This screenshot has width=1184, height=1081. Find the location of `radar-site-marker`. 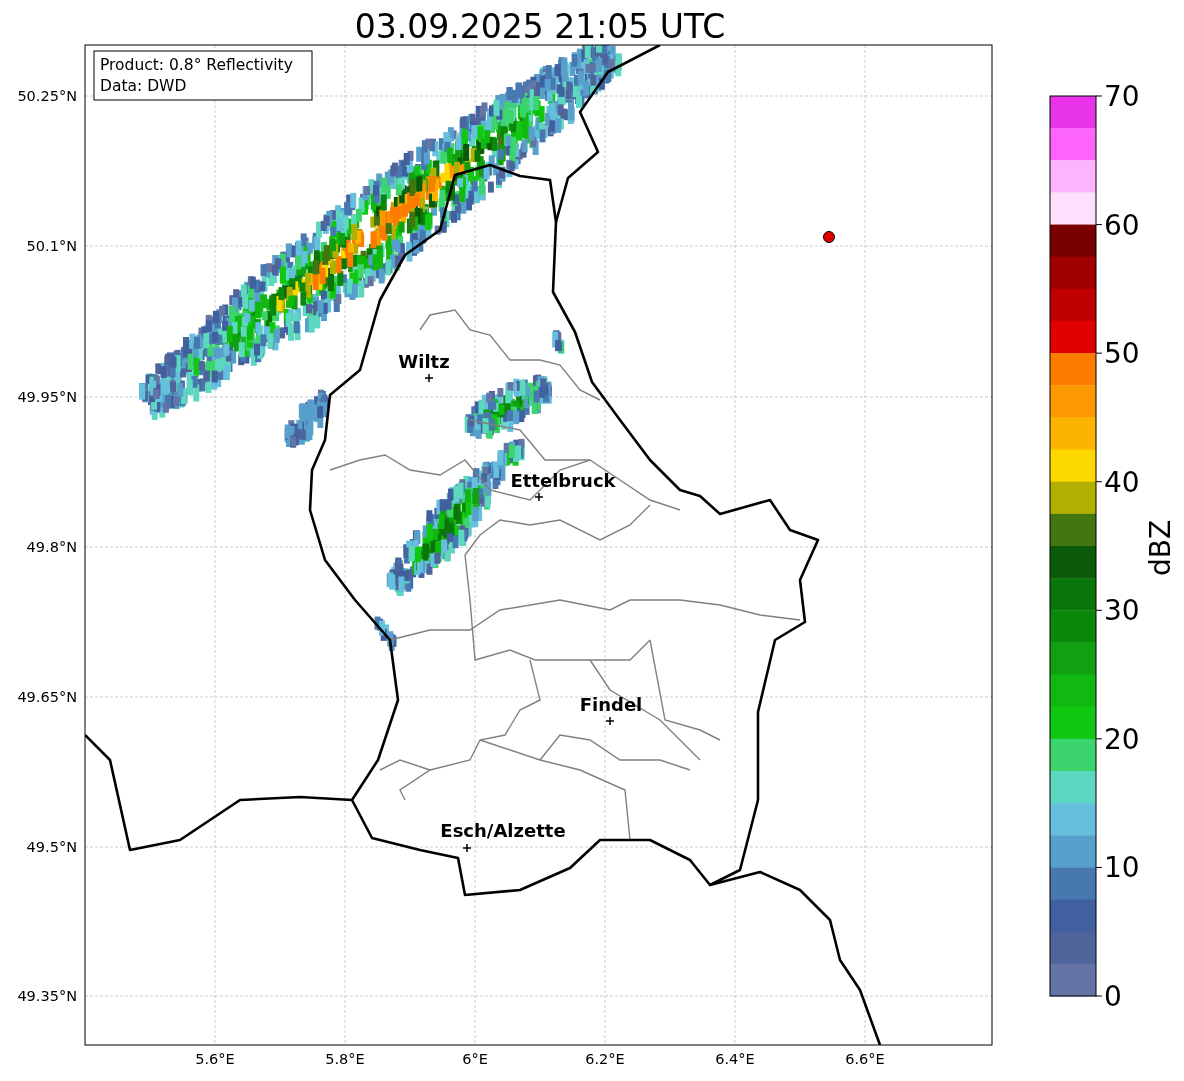

radar-site-marker is located at coordinates (829, 237).